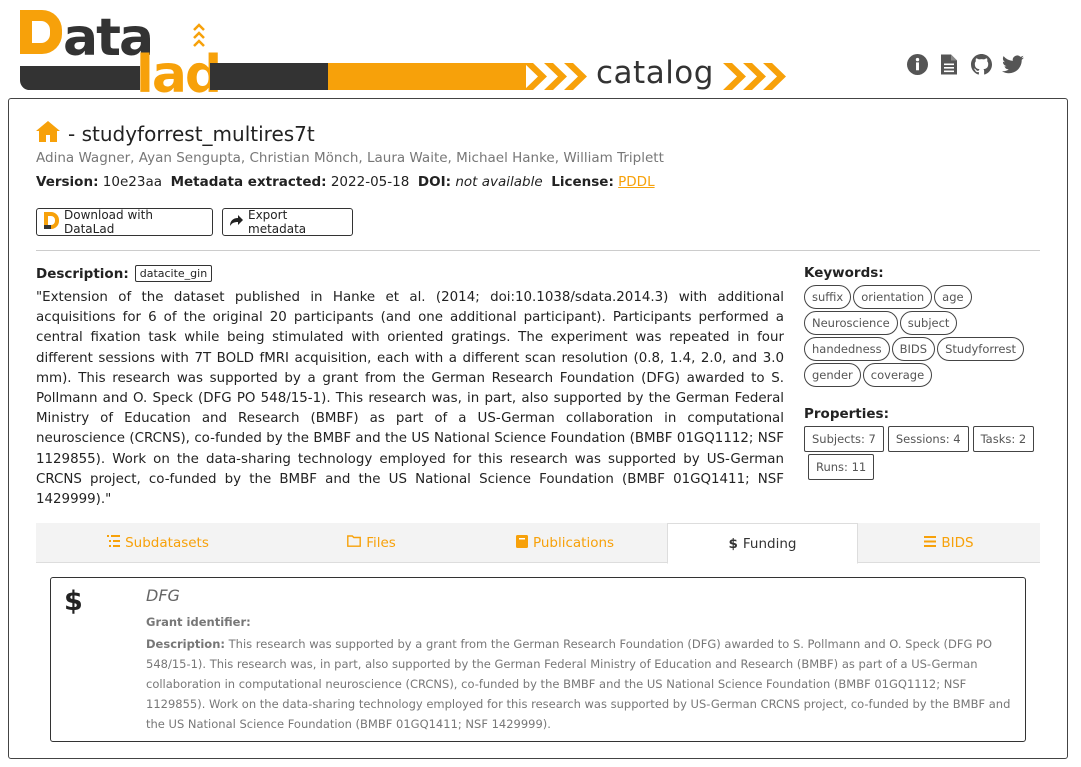 Image resolution: width=1081 pixels, height=767 pixels. I want to click on share-icon, so click(236, 222).